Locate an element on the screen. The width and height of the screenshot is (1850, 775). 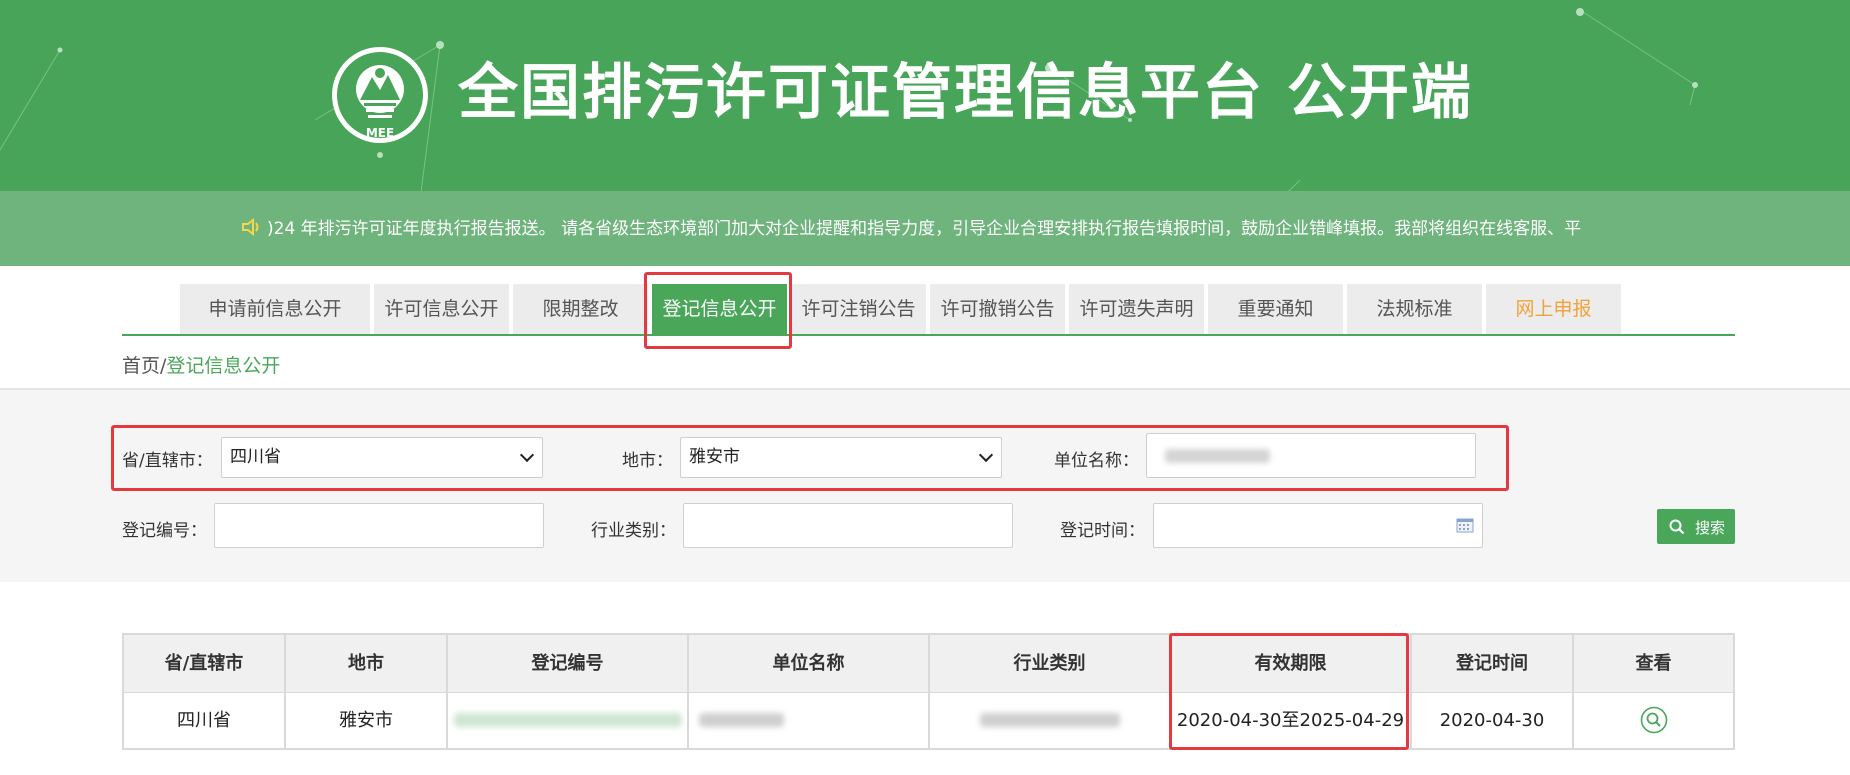
nav-tab-permit-info: 许可信息公开 is located at coordinates (441, 309).